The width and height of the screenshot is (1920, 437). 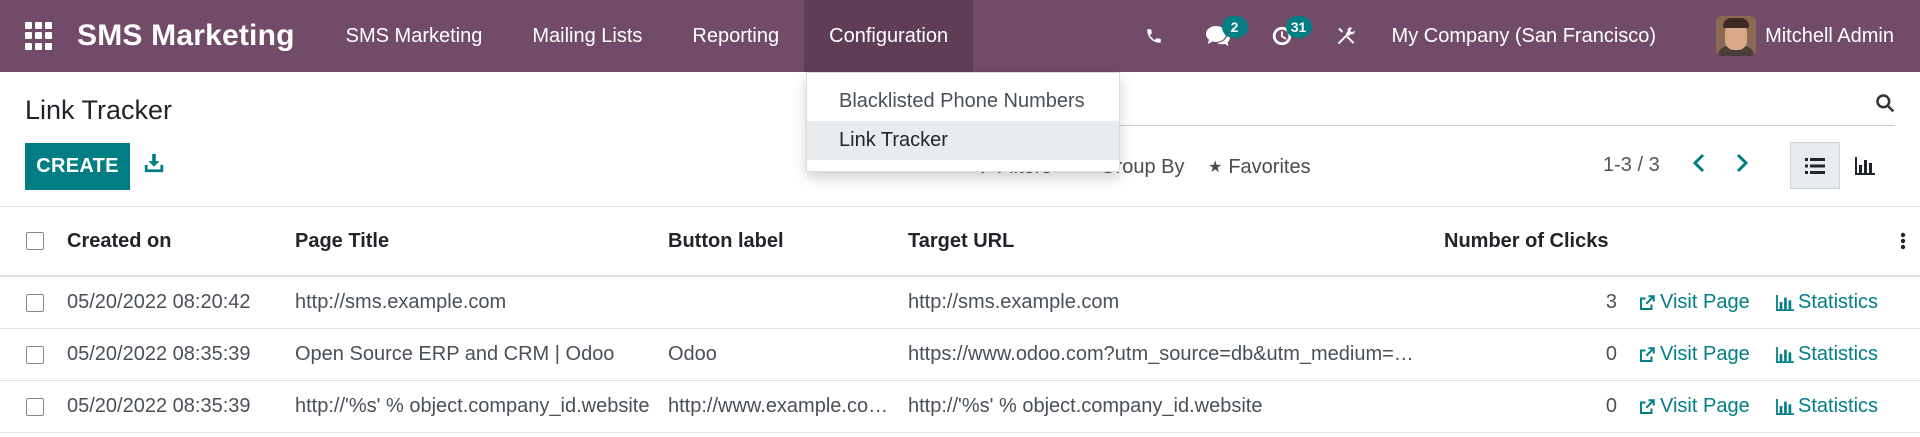 What do you see at coordinates (414, 36) in the screenshot?
I see `menu-sms-marketing: SMS Marketing` at bounding box center [414, 36].